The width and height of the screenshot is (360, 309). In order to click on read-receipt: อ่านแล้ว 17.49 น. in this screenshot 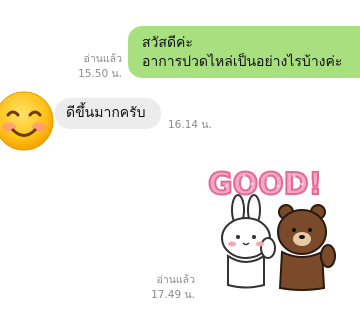, I will do `click(157, 287)`.